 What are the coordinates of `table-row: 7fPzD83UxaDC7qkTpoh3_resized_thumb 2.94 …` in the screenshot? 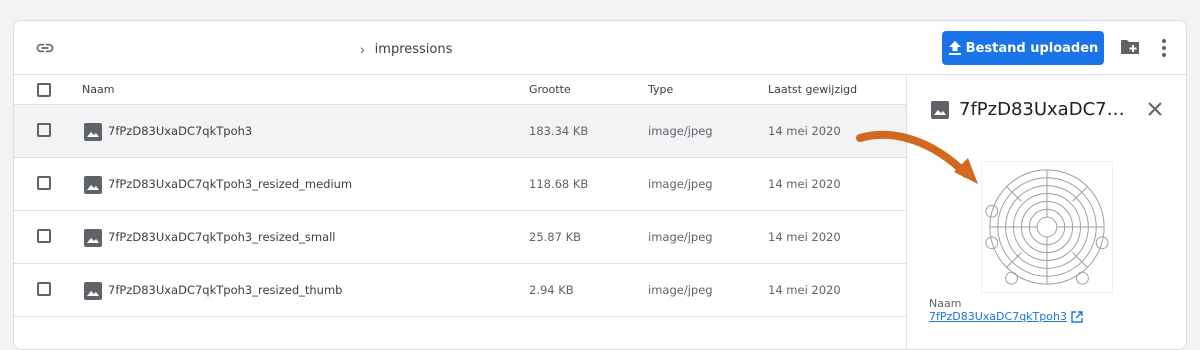 It's located at (460, 290).